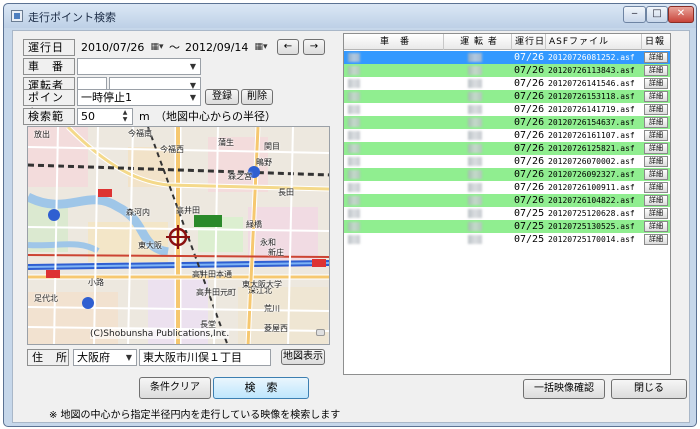 This screenshot has width=700, height=429. What do you see at coordinates (144, 116) in the screenshot?
I see `range-unit: m` at bounding box center [144, 116].